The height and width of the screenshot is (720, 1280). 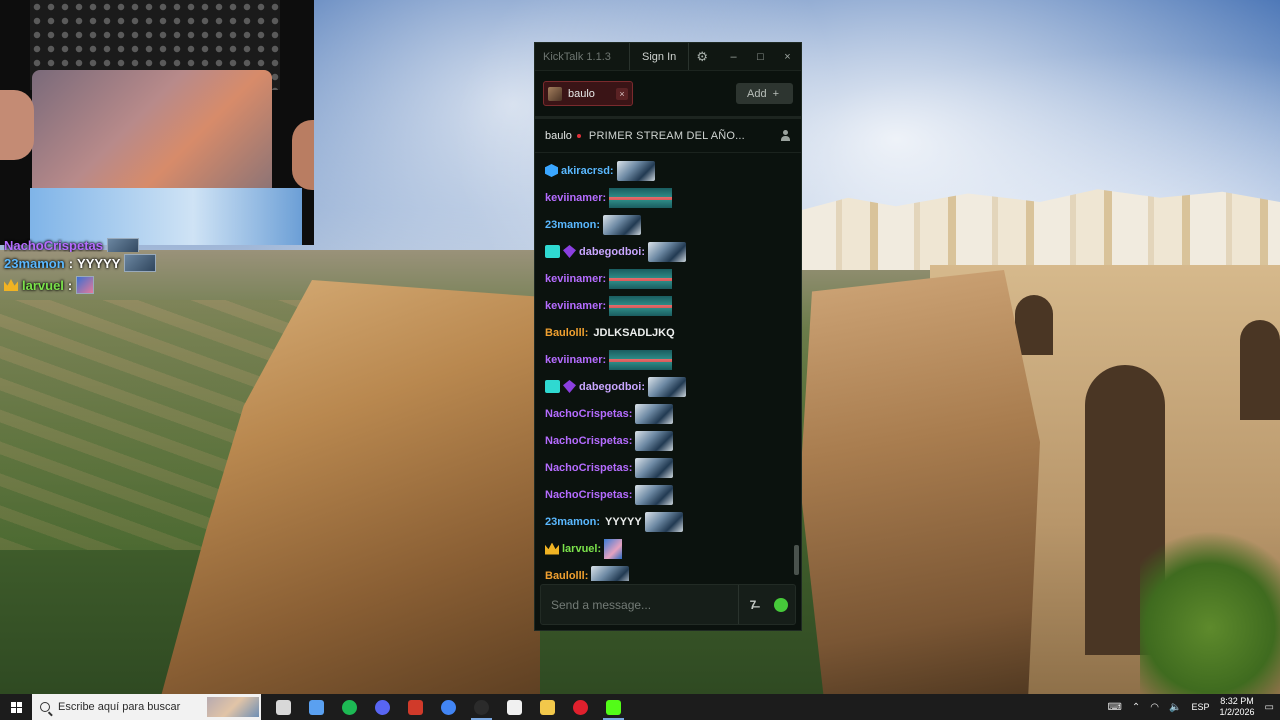 What do you see at coordinates (920, 482) in the screenshot?
I see `wallpaper-cliff` at bounding box center [920, 482].